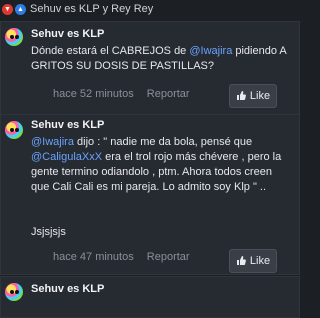 The width and height of the screenshot is (320, 318). What do you see at coordinates (91, 9) in the screenshot?
I see `reactions-summary: Sehuv es KLP y Rey Rey` at bounding box center [91, 9].